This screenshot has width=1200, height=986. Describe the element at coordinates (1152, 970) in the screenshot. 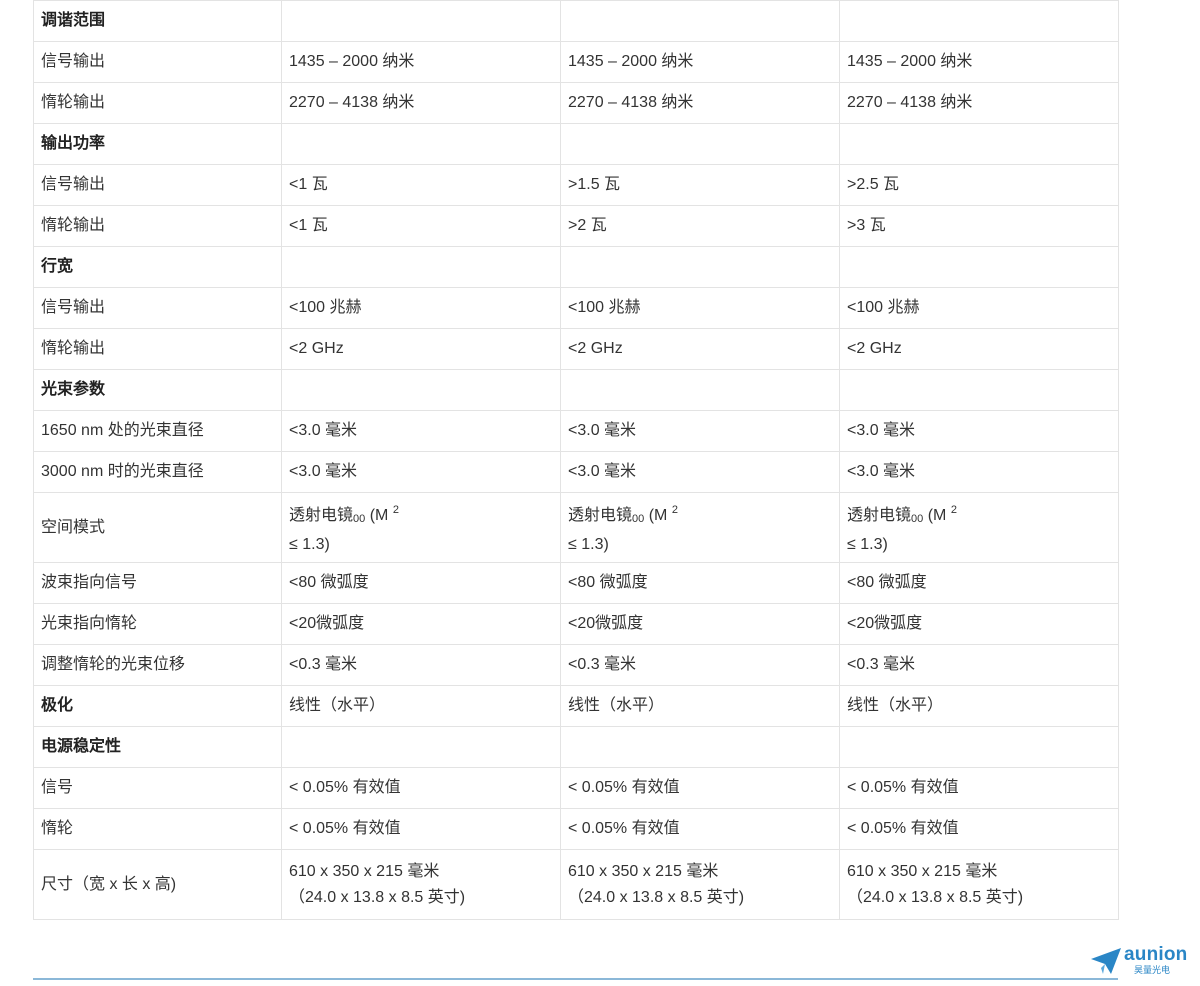

I see `logo-subtitle: 昊量光电` at that location.